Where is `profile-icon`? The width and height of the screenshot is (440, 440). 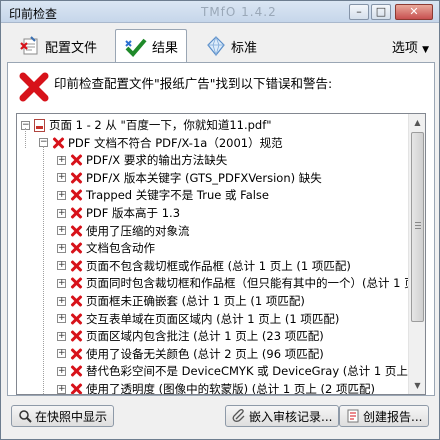 profile-icon is located at coordinates (29, 45).